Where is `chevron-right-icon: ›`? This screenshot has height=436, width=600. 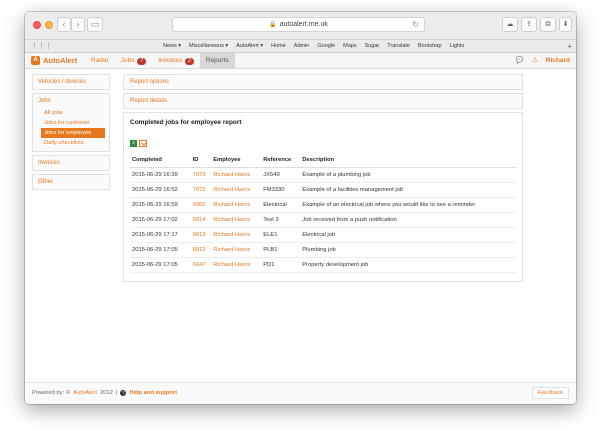 chevron-right-icon: › is located at coordinates (78, 24).